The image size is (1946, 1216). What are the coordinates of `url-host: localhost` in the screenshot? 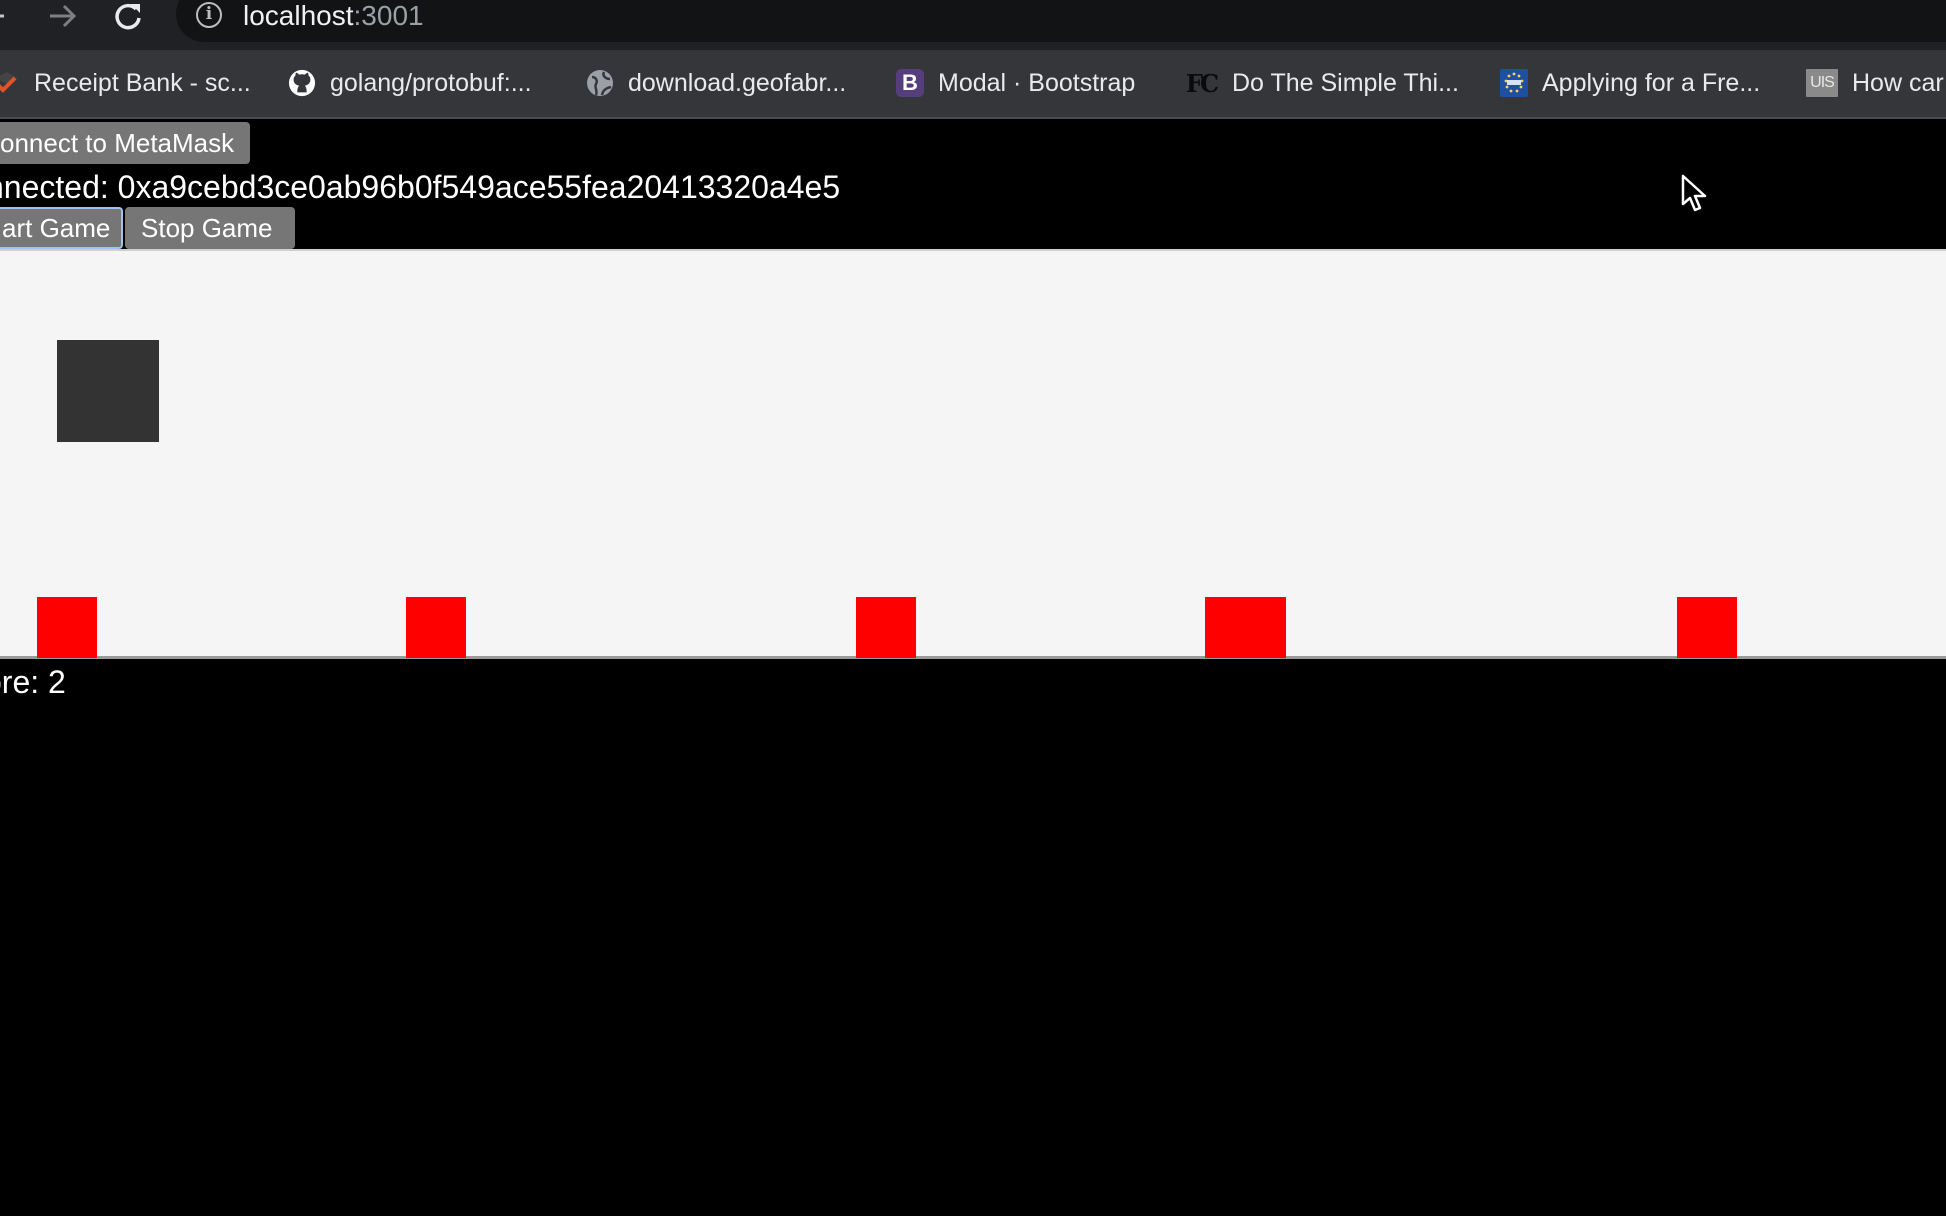 It's located at (298, 15).